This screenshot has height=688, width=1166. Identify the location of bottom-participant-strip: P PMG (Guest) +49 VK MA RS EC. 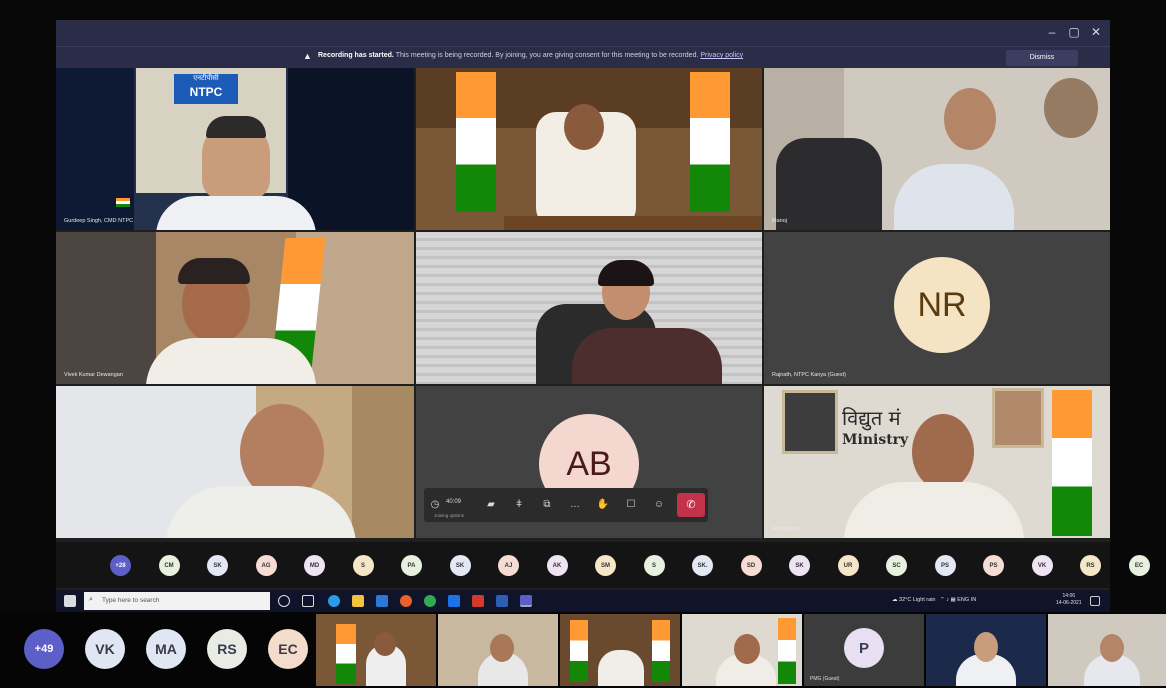
(583, 650).